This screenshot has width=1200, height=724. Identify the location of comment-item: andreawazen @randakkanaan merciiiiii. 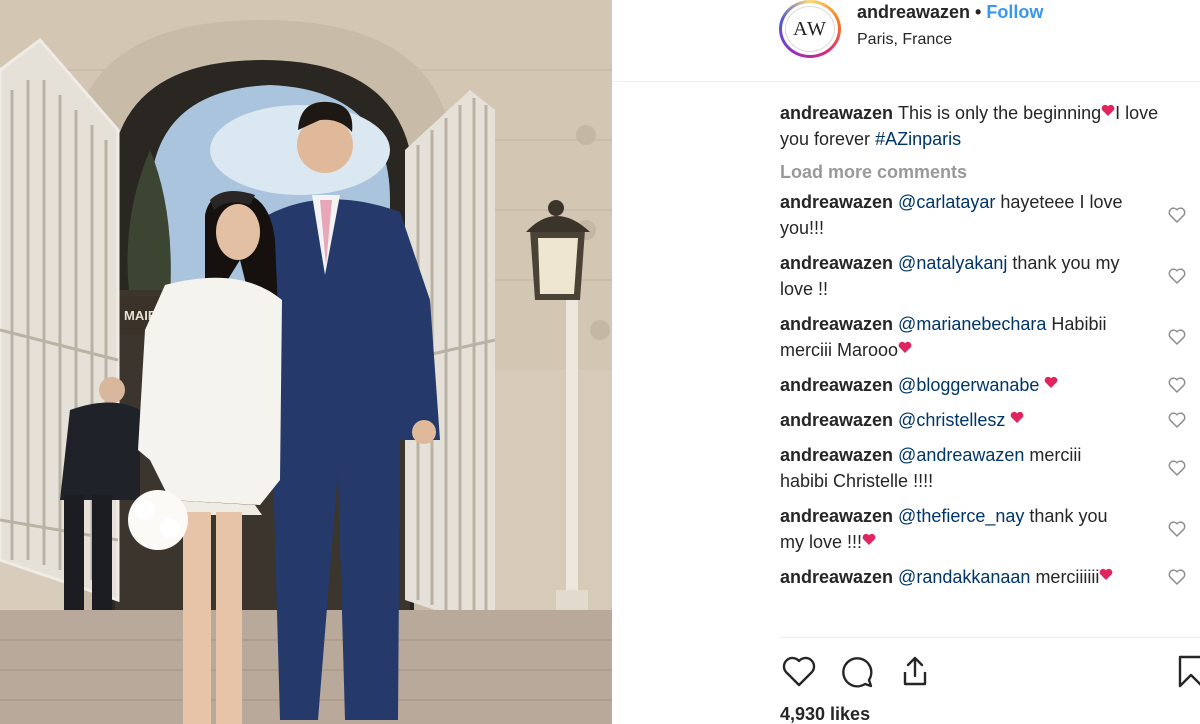
(983, 577).